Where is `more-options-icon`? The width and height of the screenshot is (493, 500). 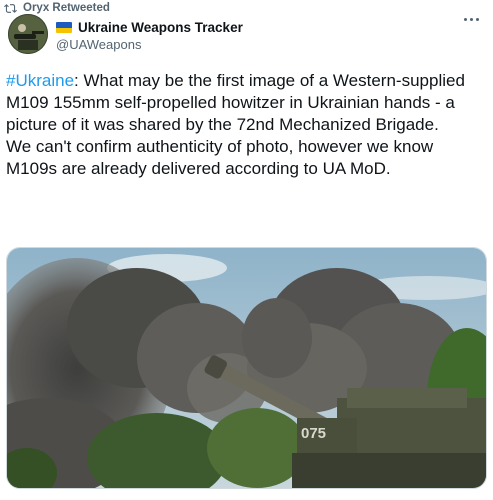 more-options-icon is located at coordinates (471, 19).